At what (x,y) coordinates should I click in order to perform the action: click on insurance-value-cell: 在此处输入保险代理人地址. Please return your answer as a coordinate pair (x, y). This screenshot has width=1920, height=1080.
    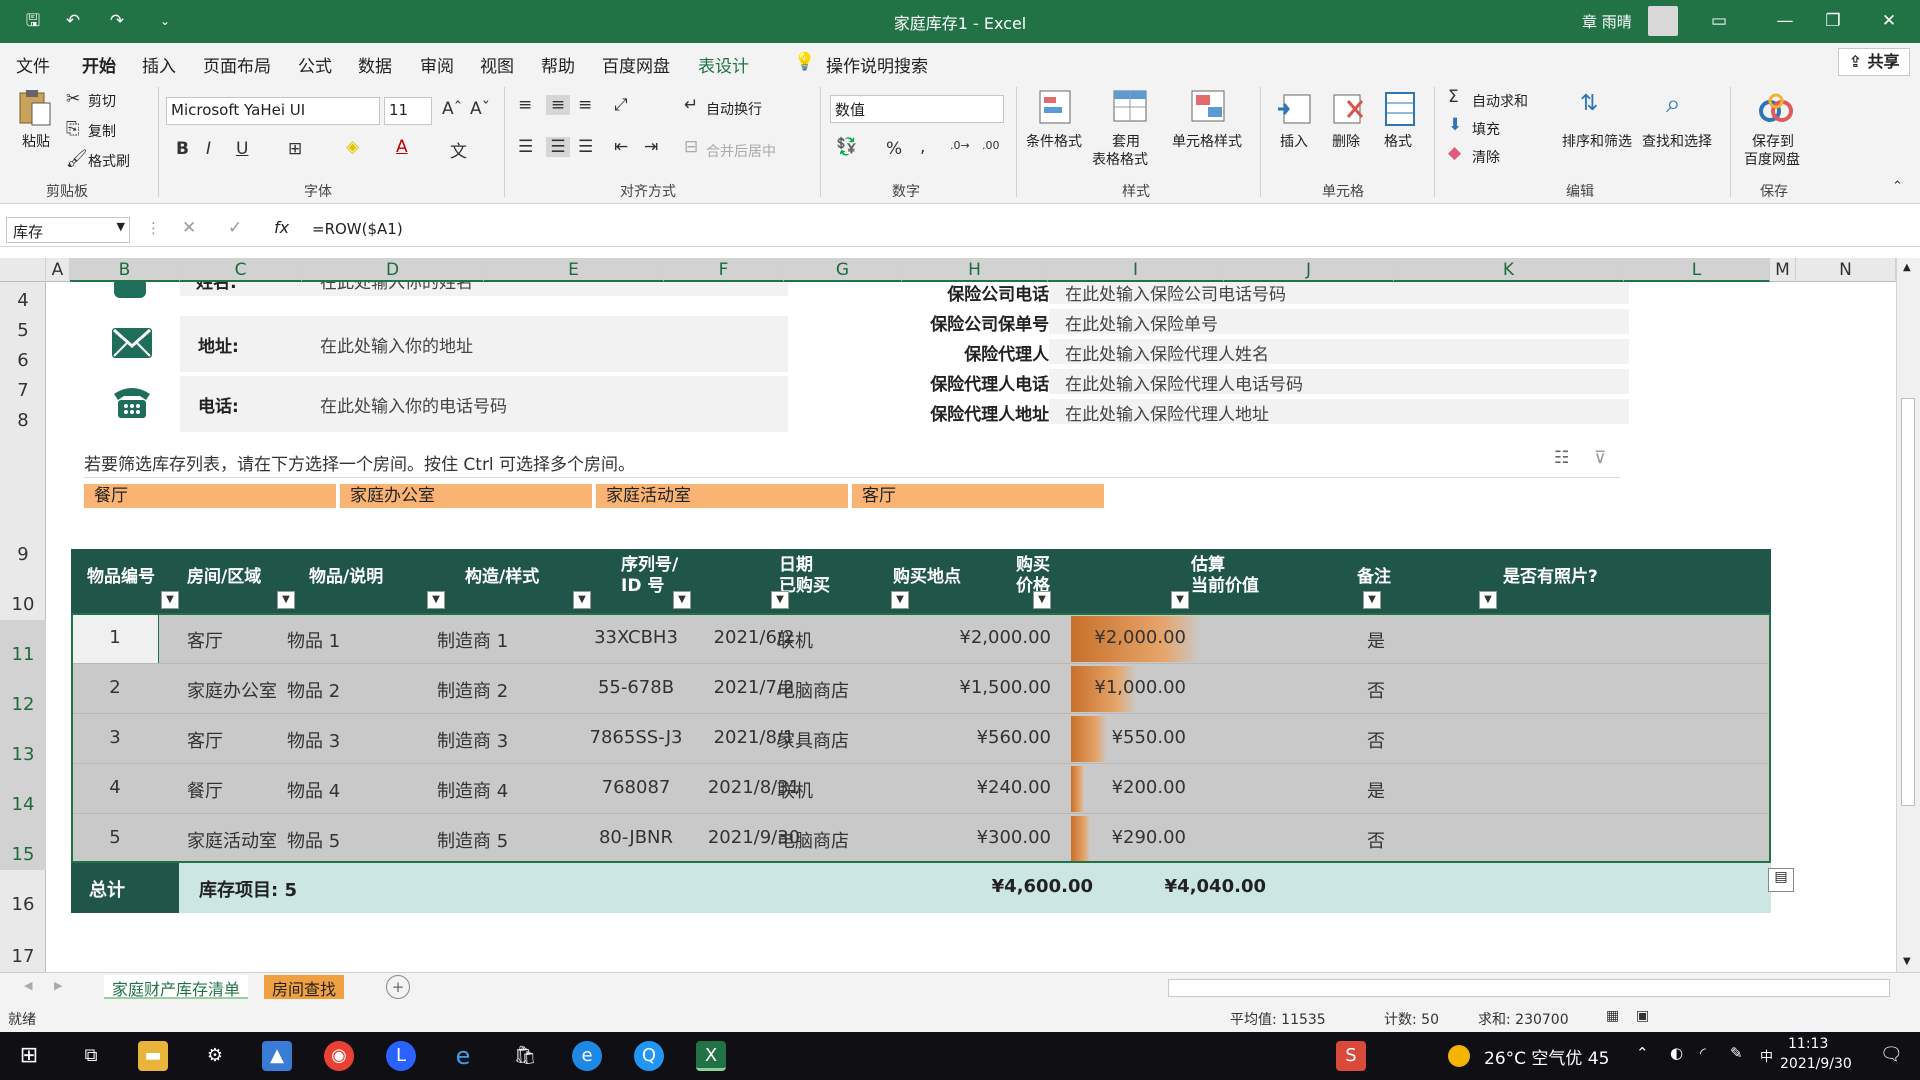
    Looking at the image, I should click on (1339, 412).